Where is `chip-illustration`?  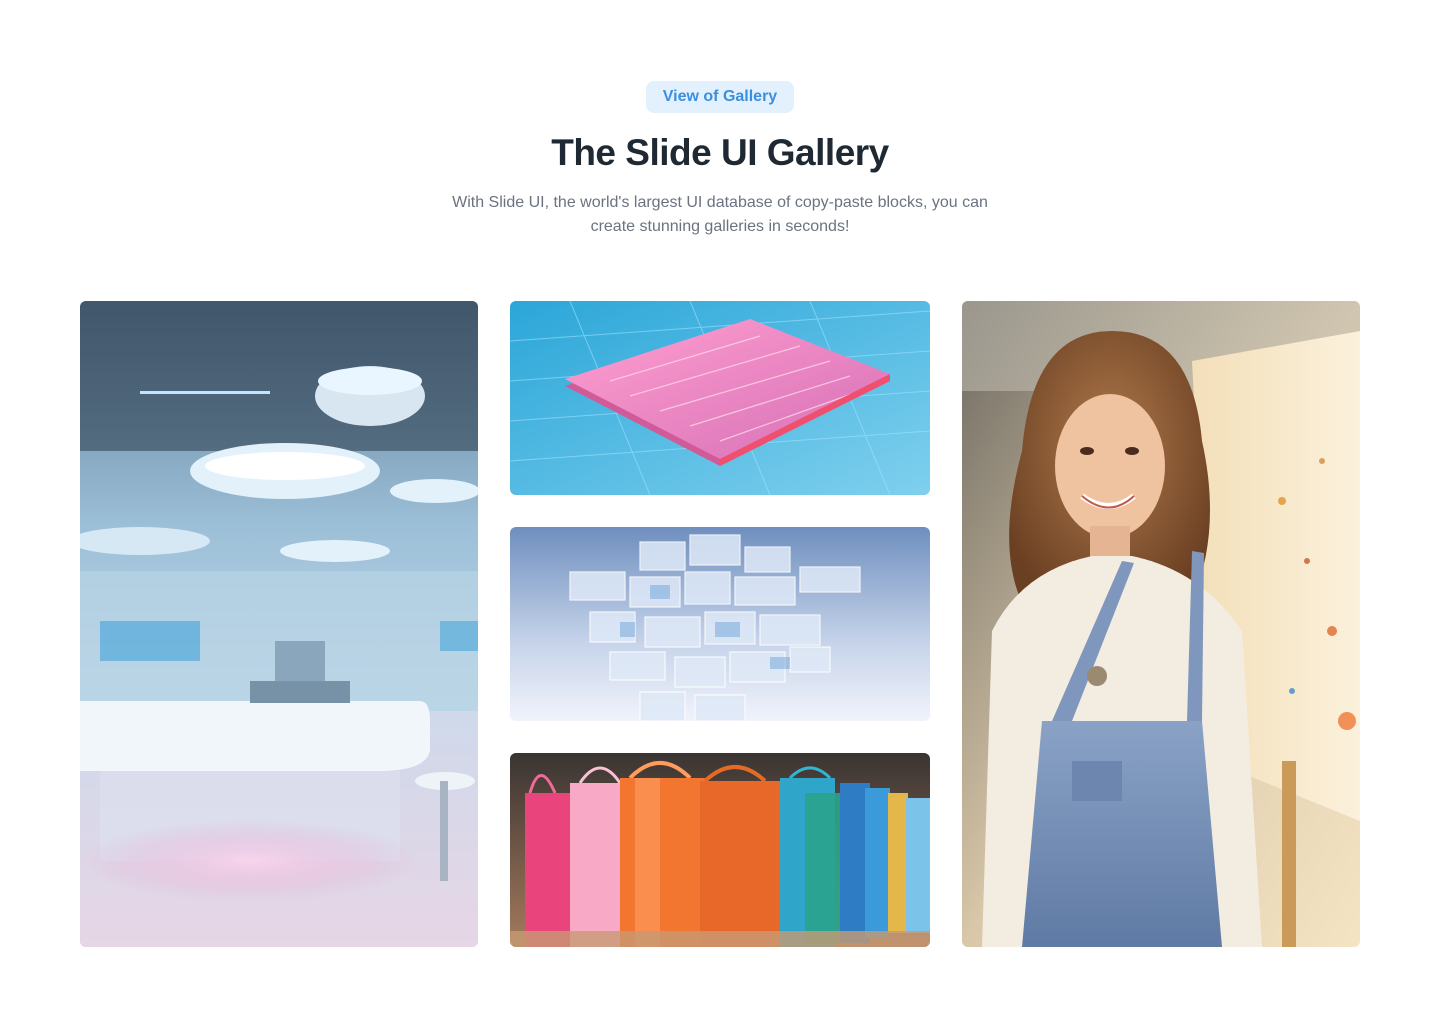 chip-illustration is located at coordinates (720, 398).